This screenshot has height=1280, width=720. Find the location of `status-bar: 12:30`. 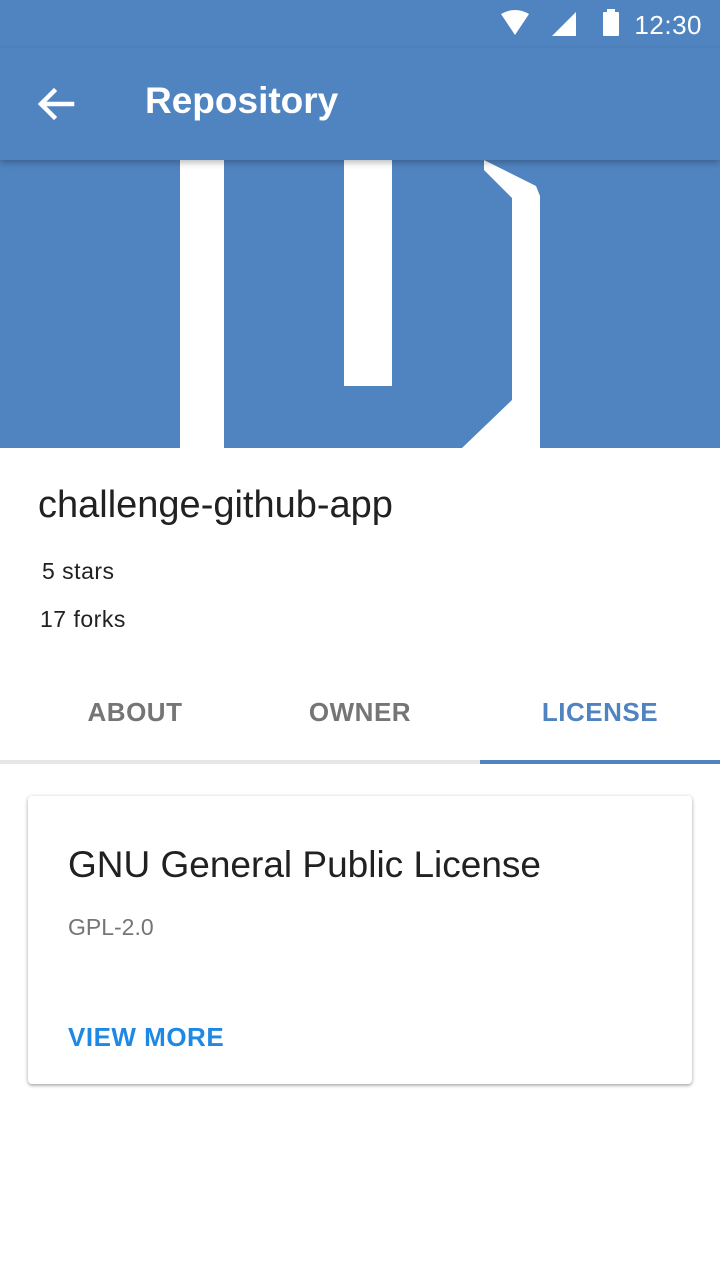

status-bar: 12:30 is located at coordinates (360, 24).